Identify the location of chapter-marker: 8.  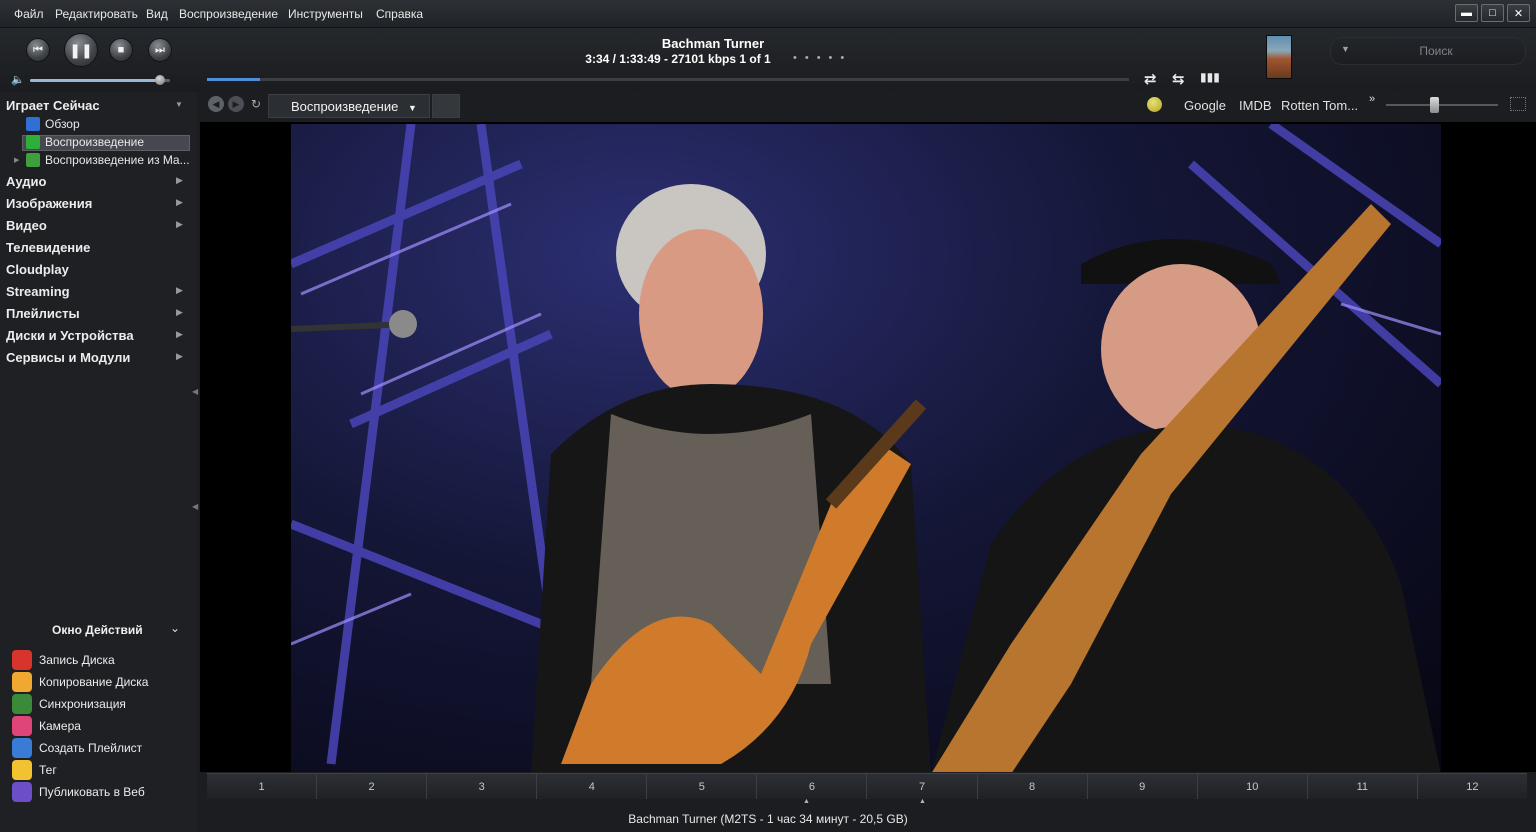
(1033, 786).